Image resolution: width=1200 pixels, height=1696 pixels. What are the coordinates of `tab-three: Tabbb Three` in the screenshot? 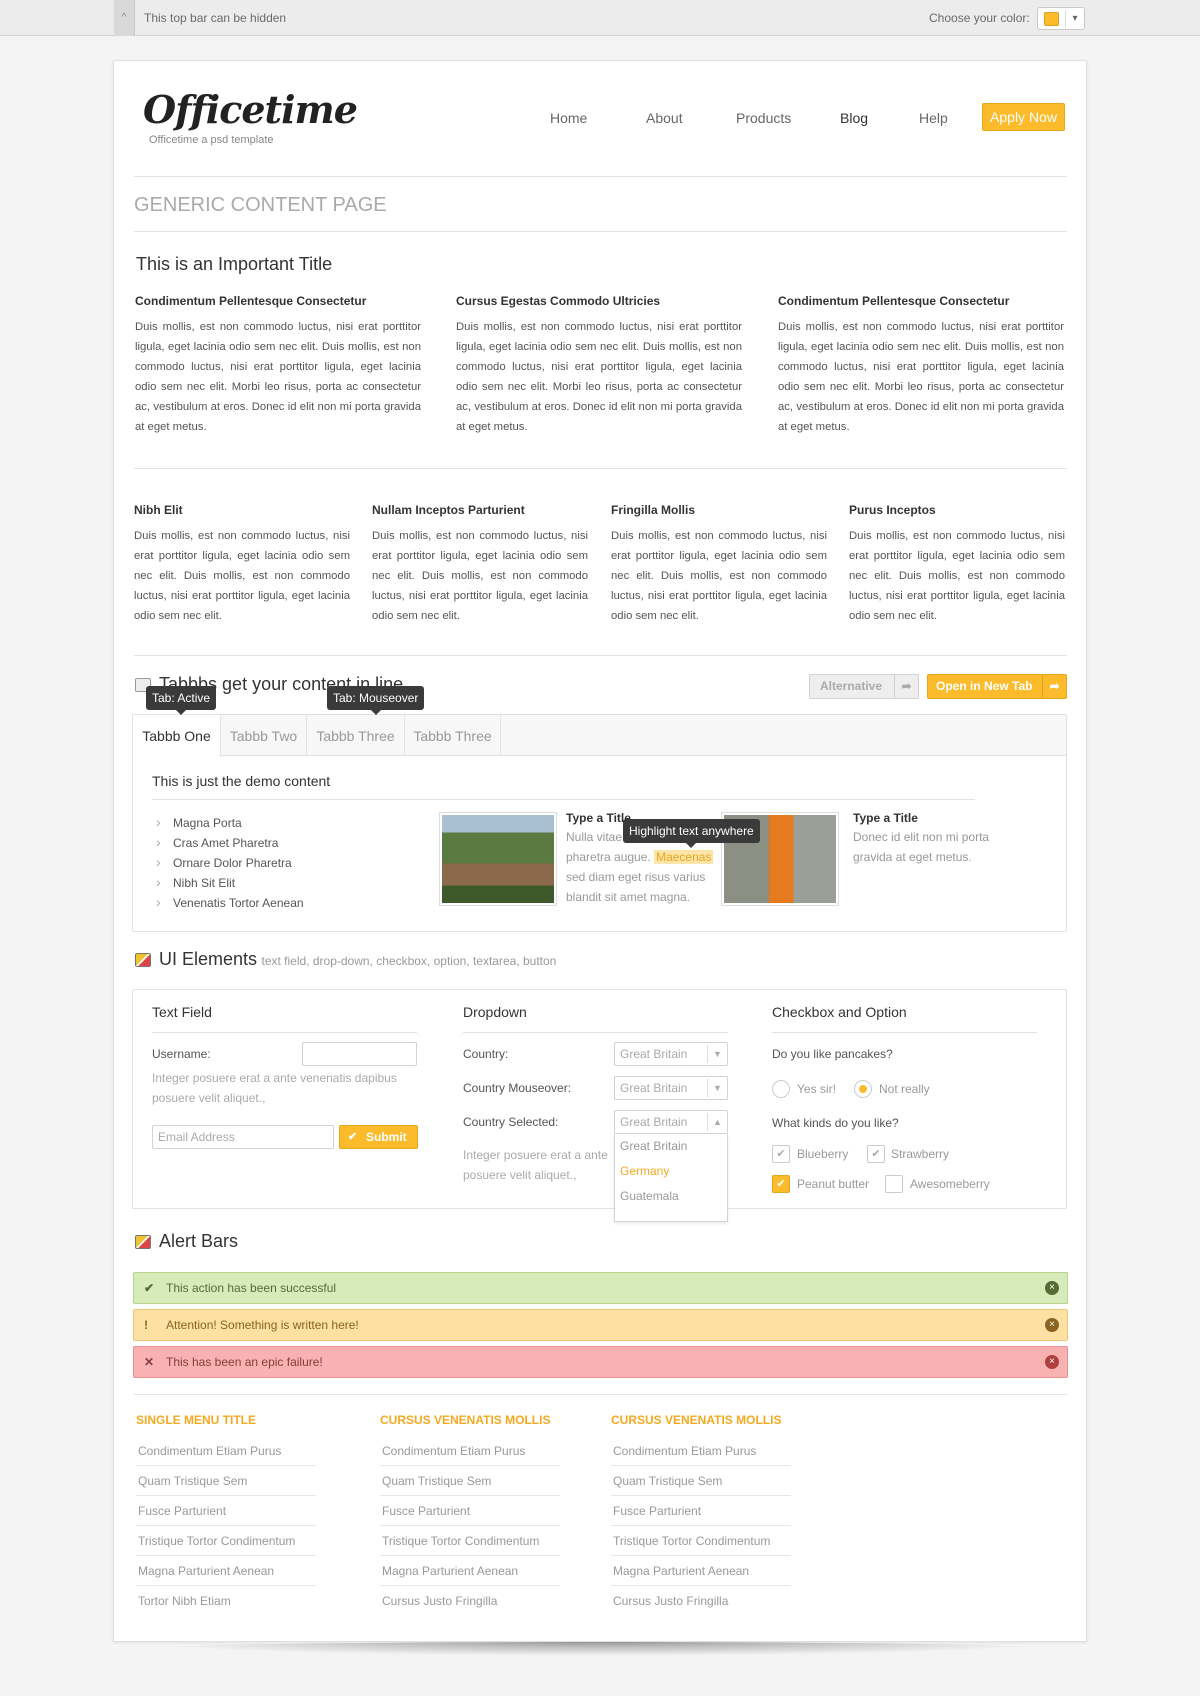 It's located at (356, 735).